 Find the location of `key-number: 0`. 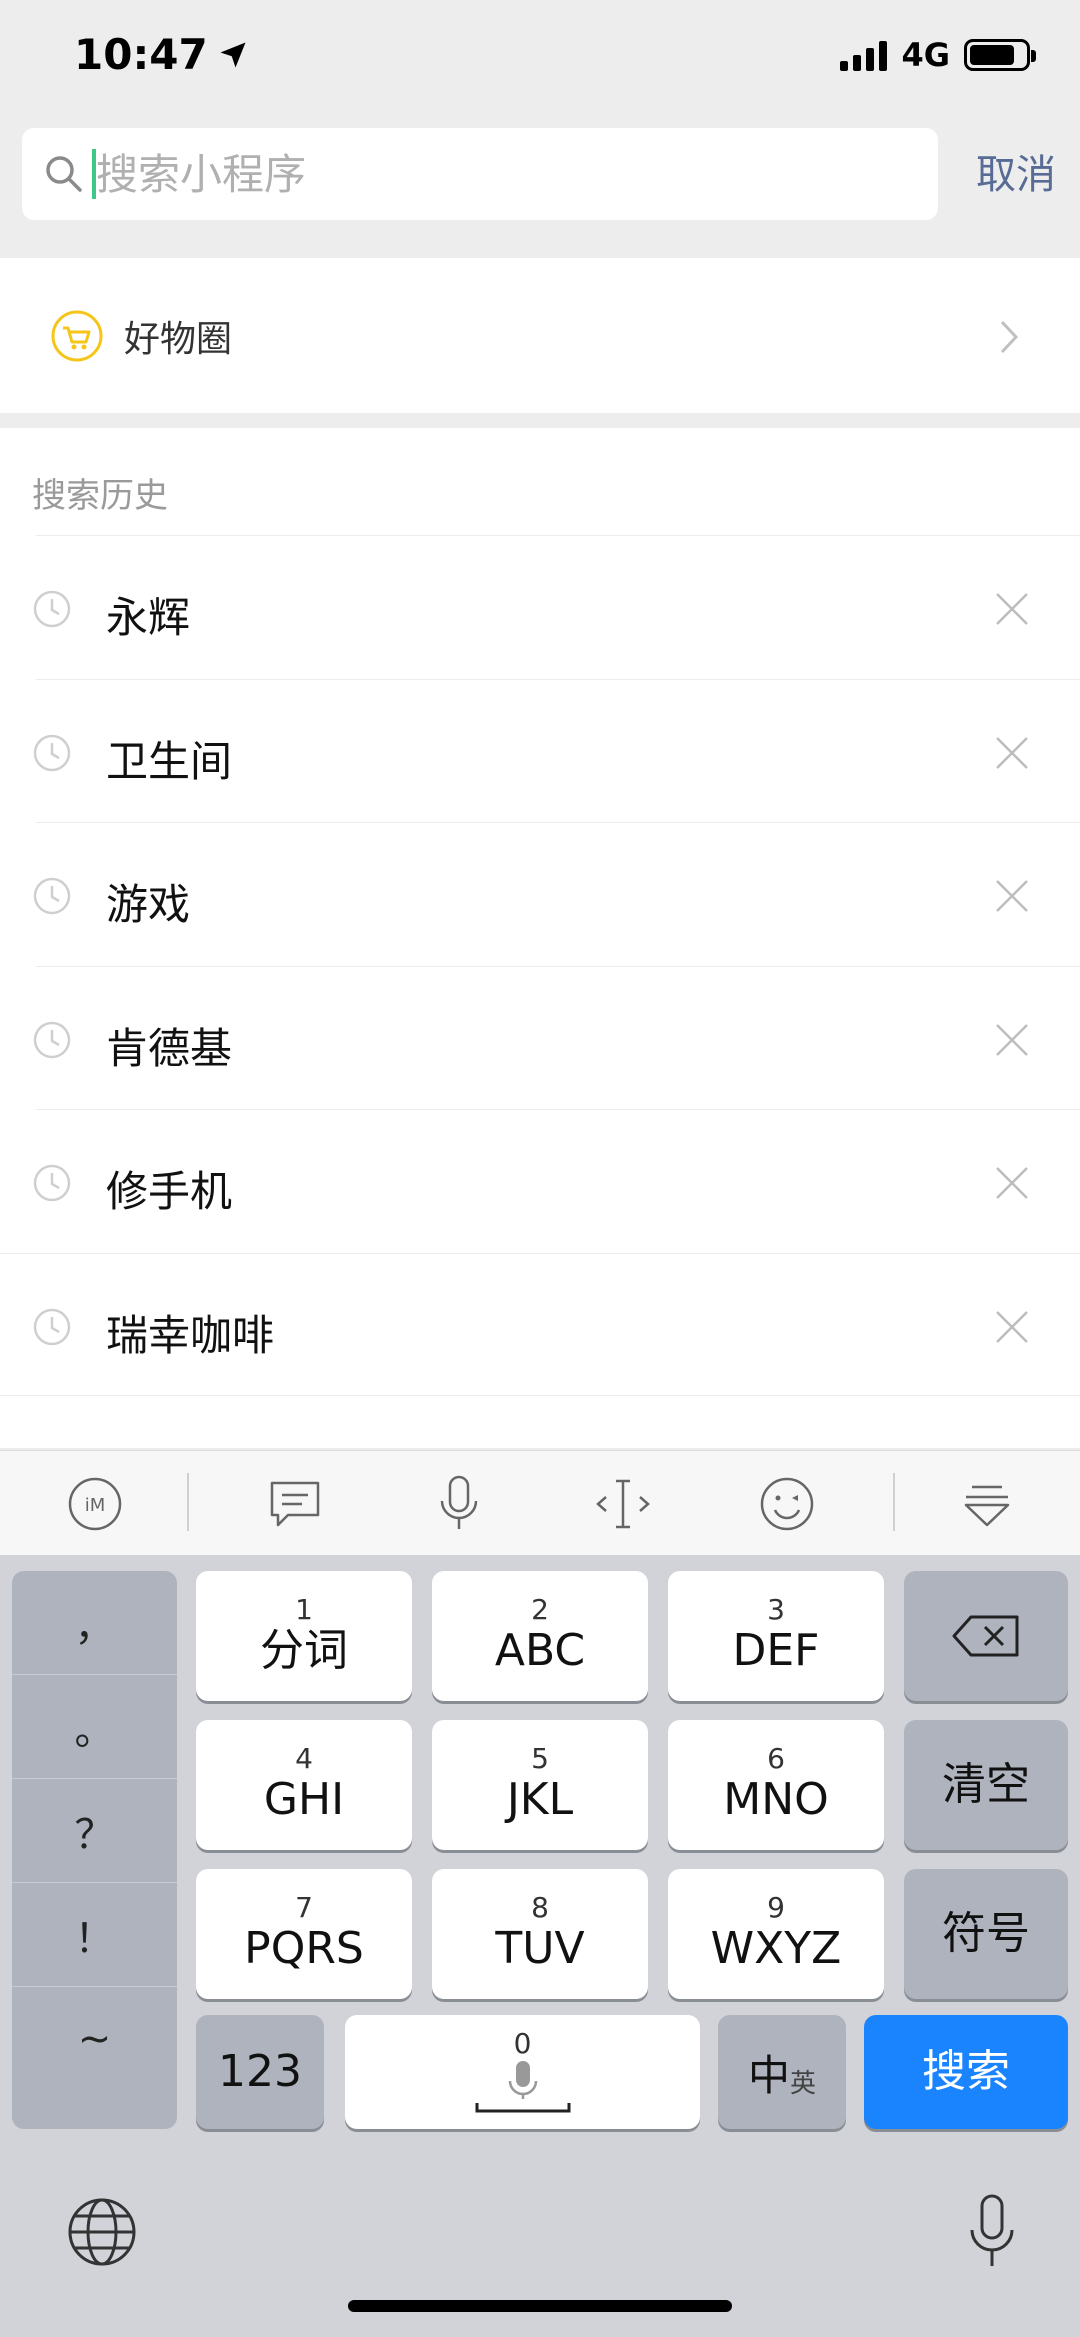

key-number: 0 is located at coordinates (522, 2043).